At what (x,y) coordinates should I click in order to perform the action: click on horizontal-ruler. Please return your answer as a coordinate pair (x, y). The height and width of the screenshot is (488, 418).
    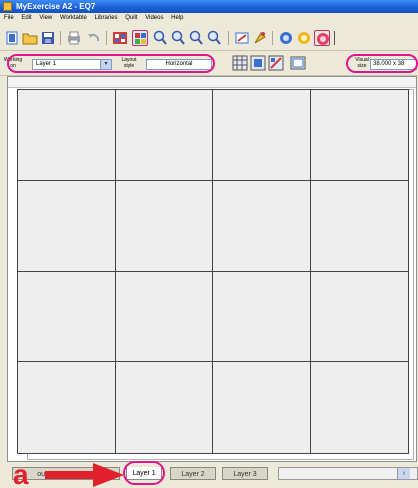
    Looking at the image, I should click on (212, 82).